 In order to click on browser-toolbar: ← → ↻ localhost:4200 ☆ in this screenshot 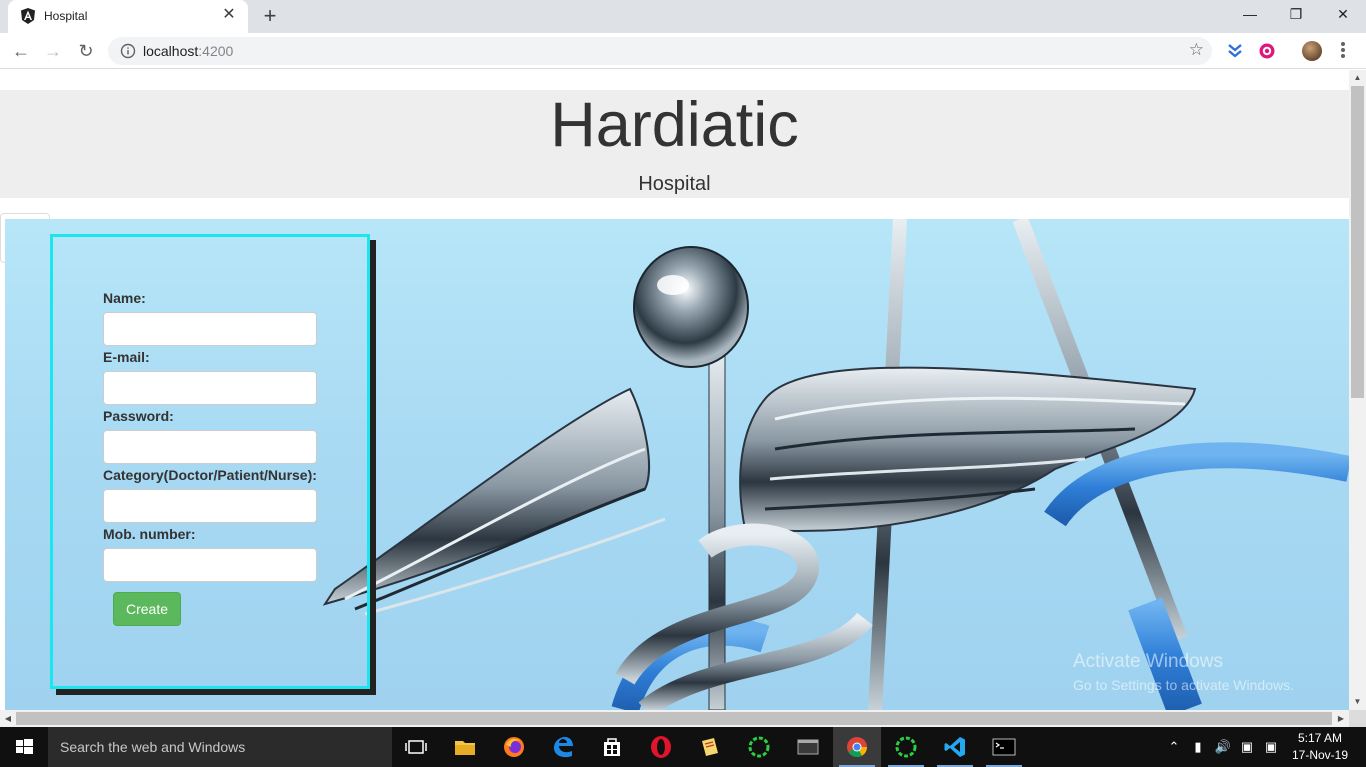, I will do `click(683, 51)`.